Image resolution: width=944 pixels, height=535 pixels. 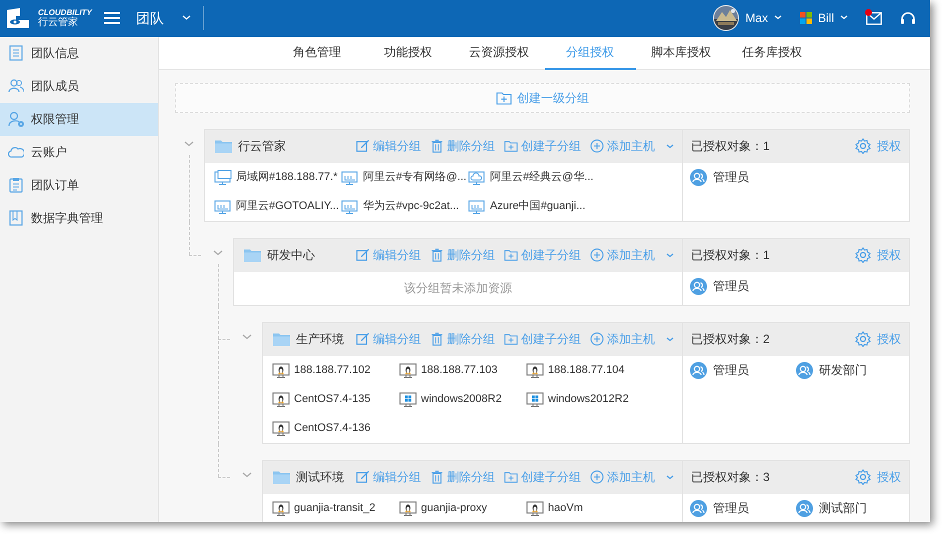 I want to click on group-name: 生产环境, so click(x=320, y=339).